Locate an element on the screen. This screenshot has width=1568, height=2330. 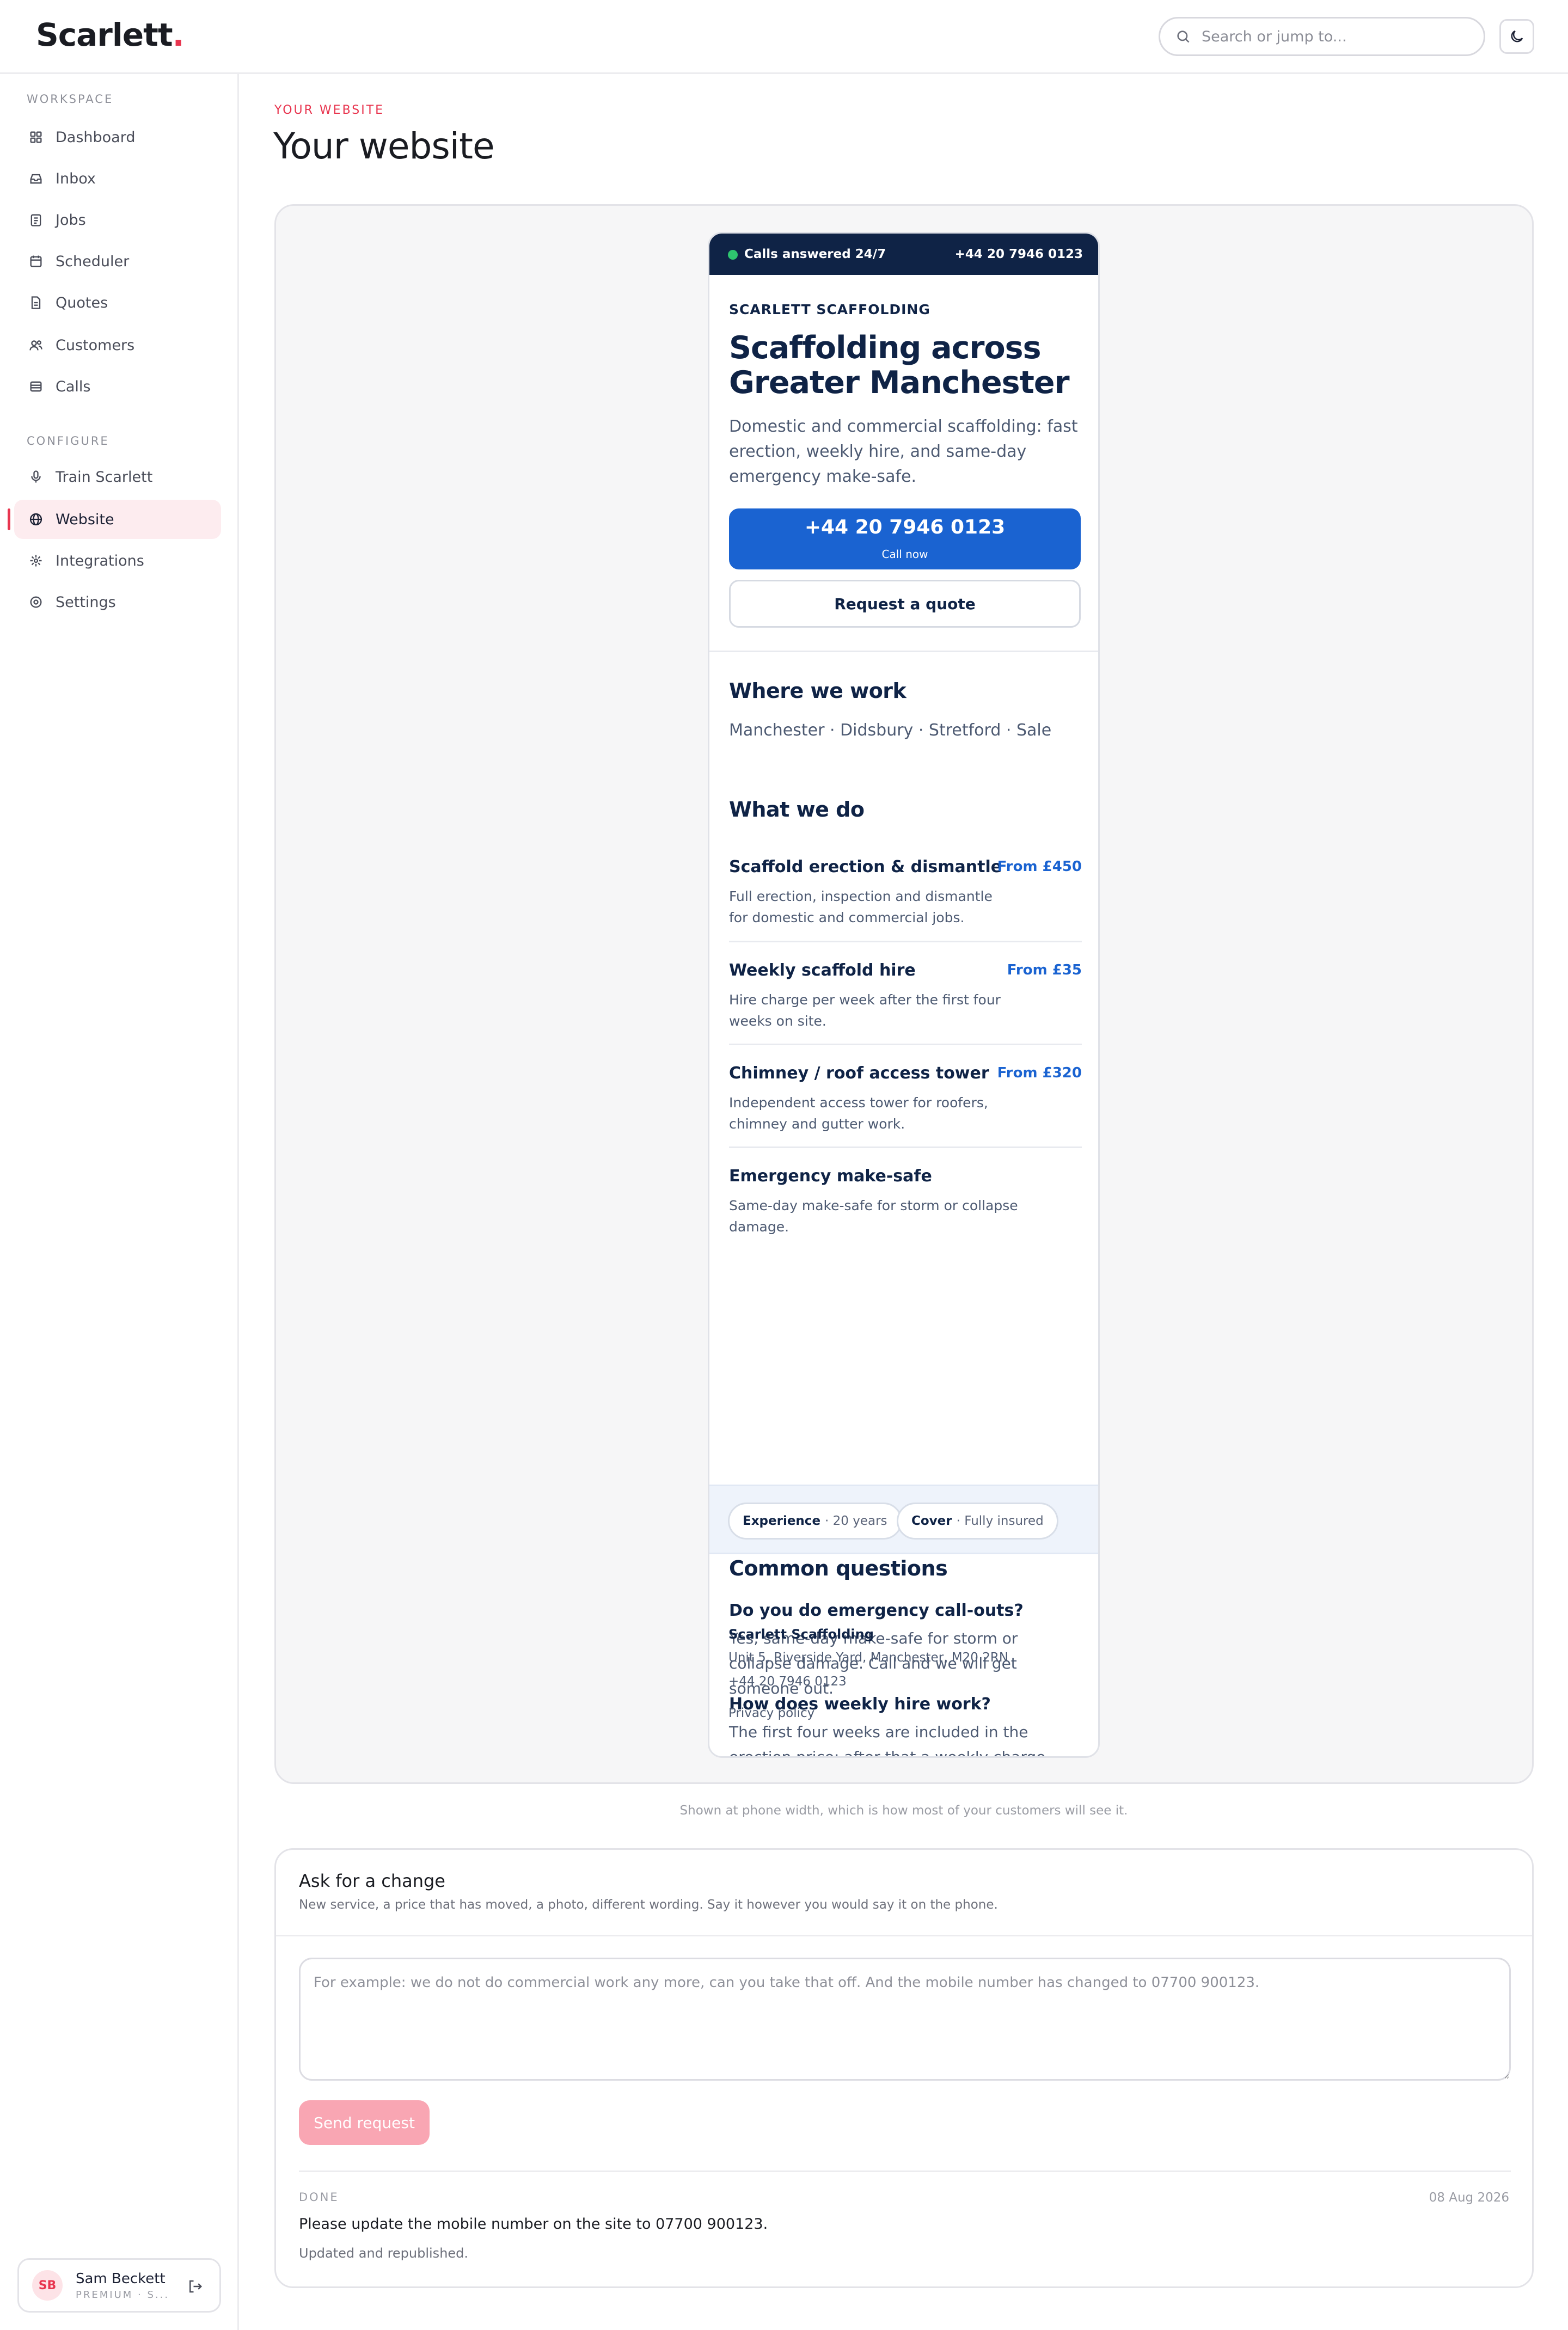
service-name: Scaffold erection & dismantle is located at coordinates (865, 866).